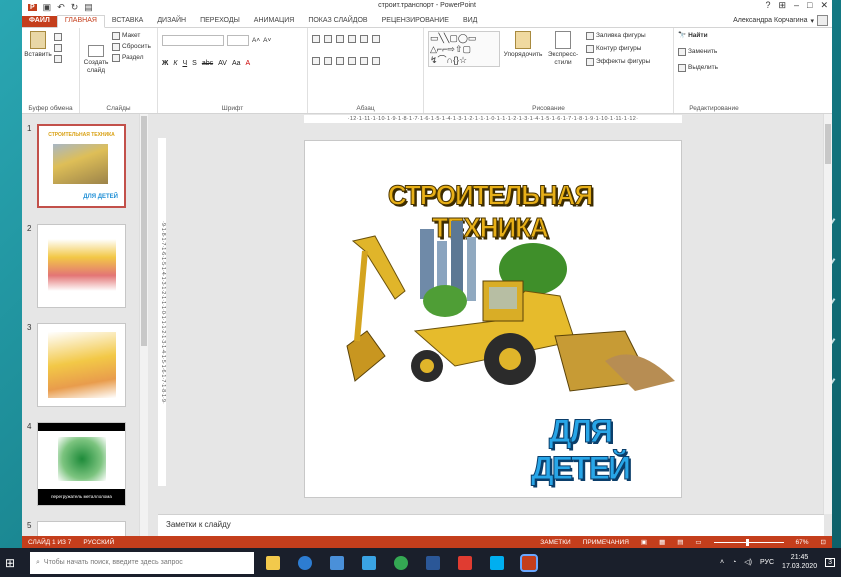  I want to click on shape-fill-button: Заливка фигуры, so click(618, 36).